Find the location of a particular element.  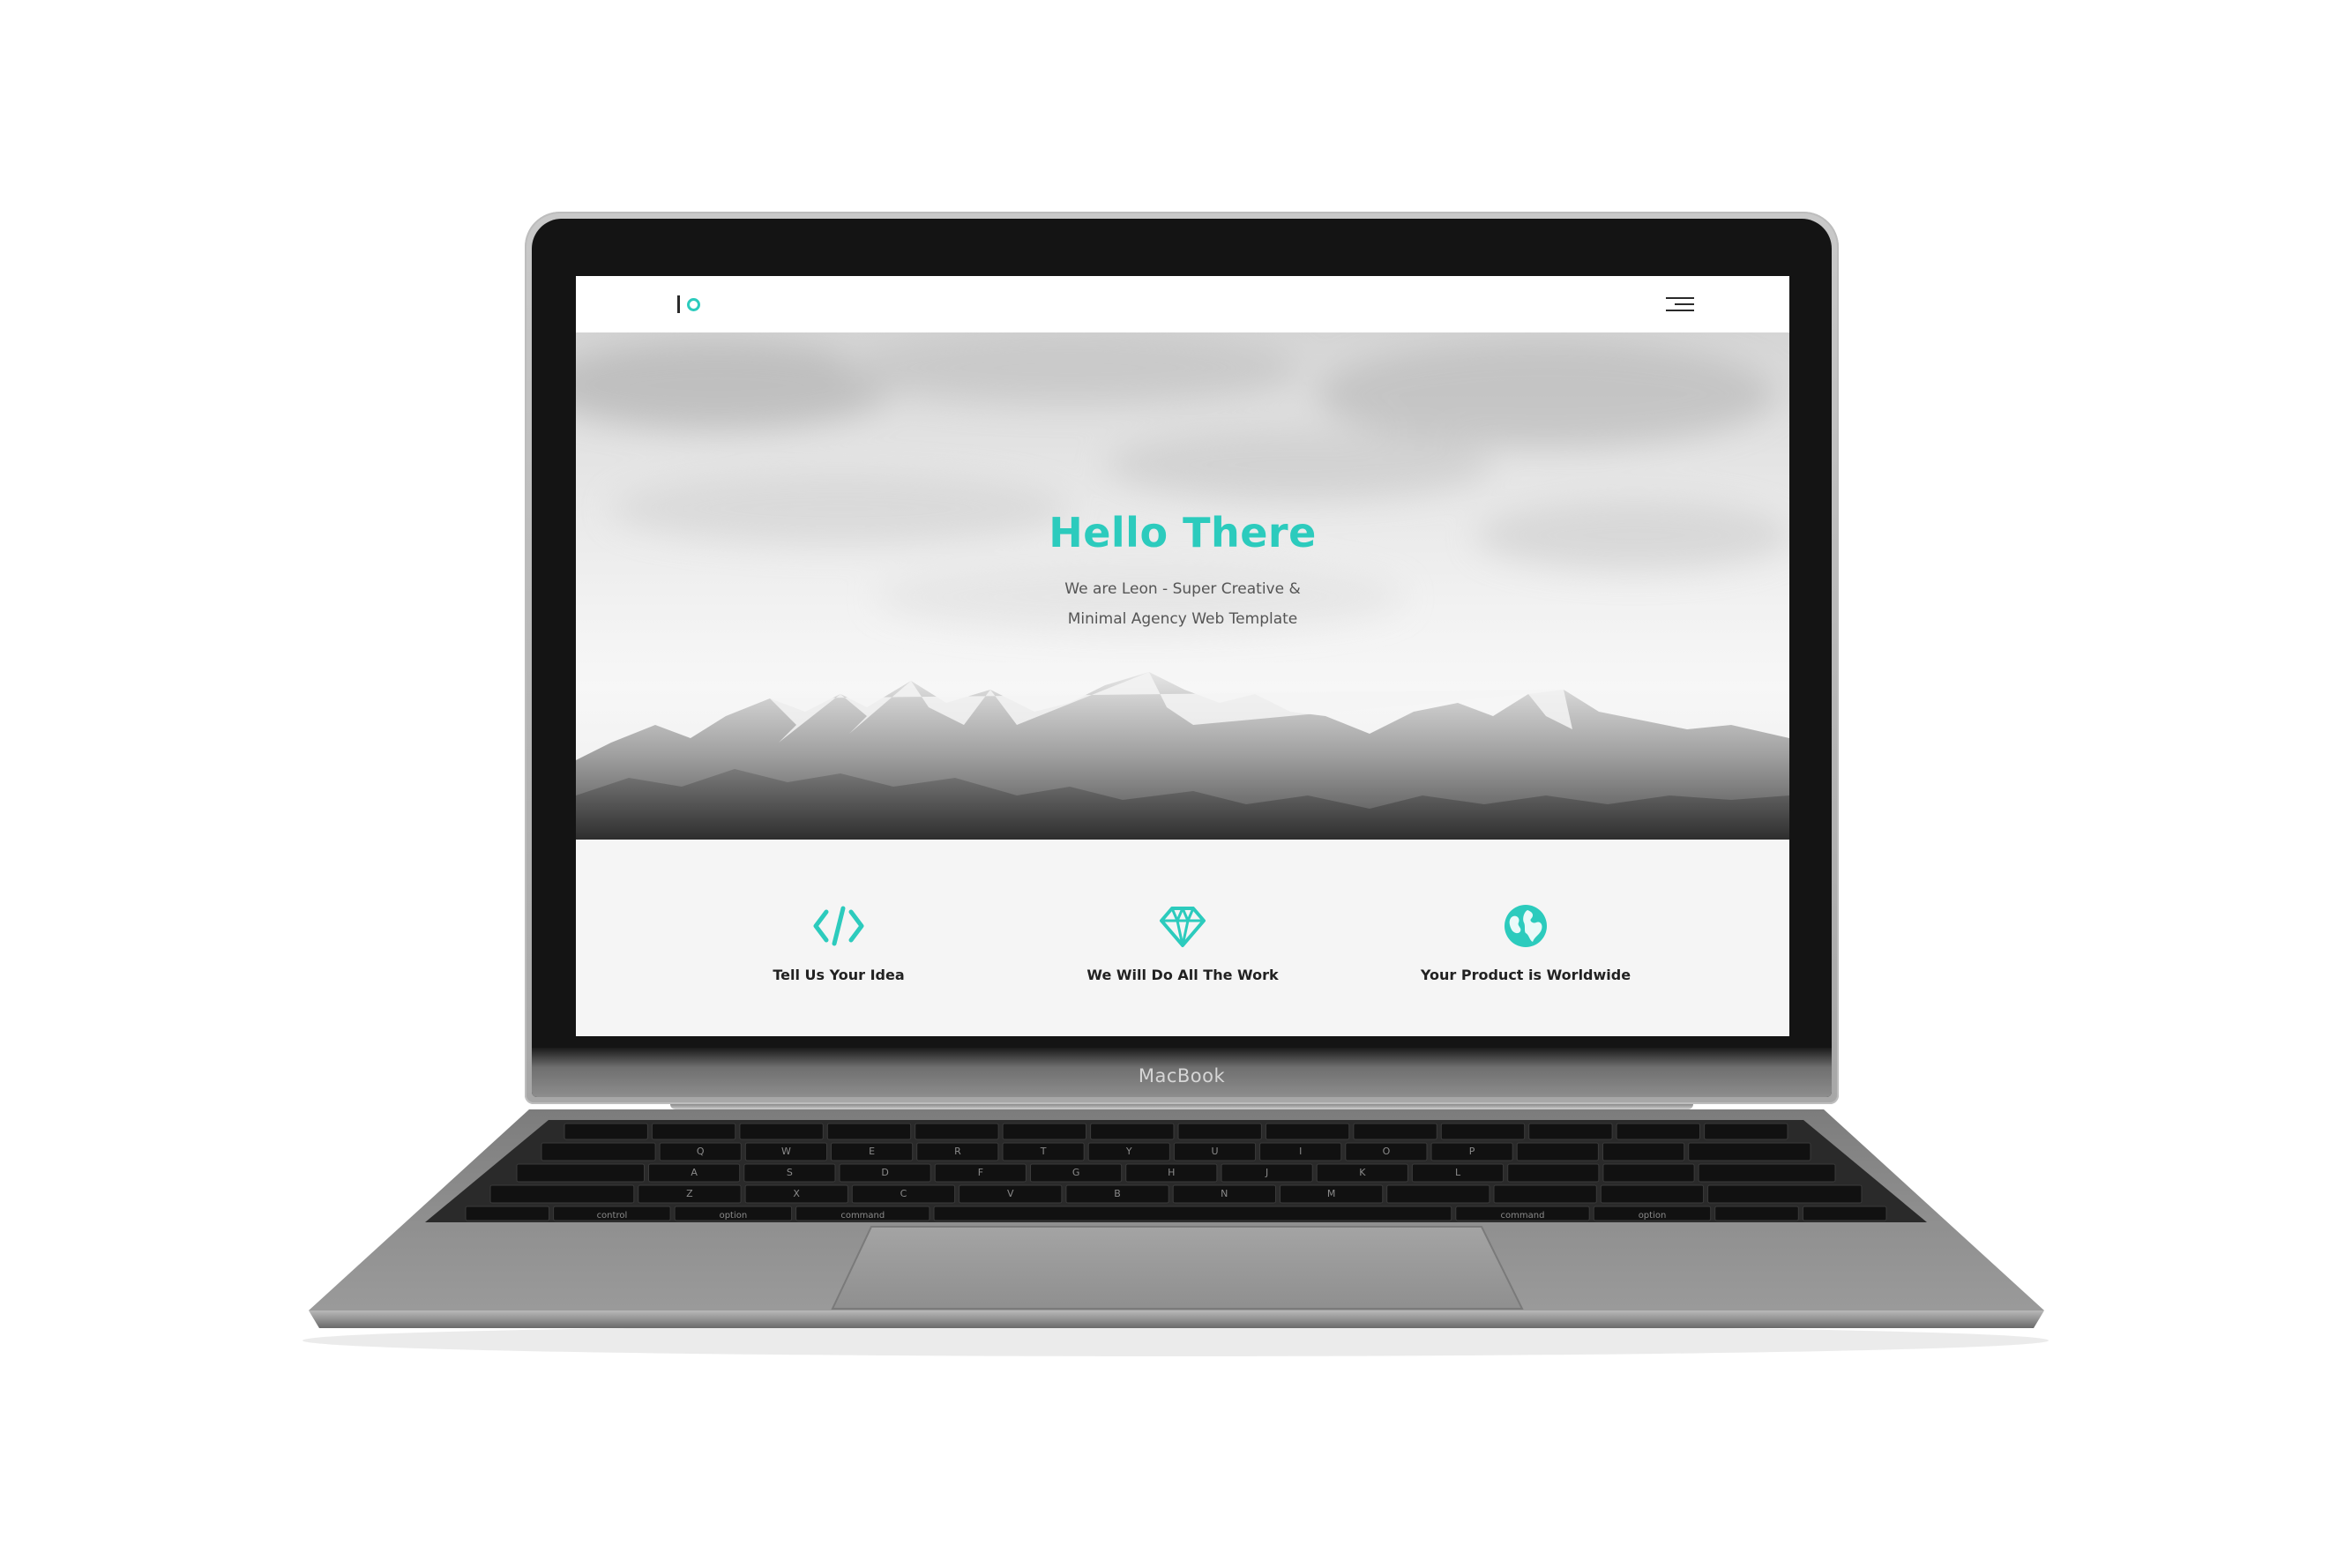

feature-your-product-is-worldwide: Your Product is Worldwide is located at coordinates (1526, 942).